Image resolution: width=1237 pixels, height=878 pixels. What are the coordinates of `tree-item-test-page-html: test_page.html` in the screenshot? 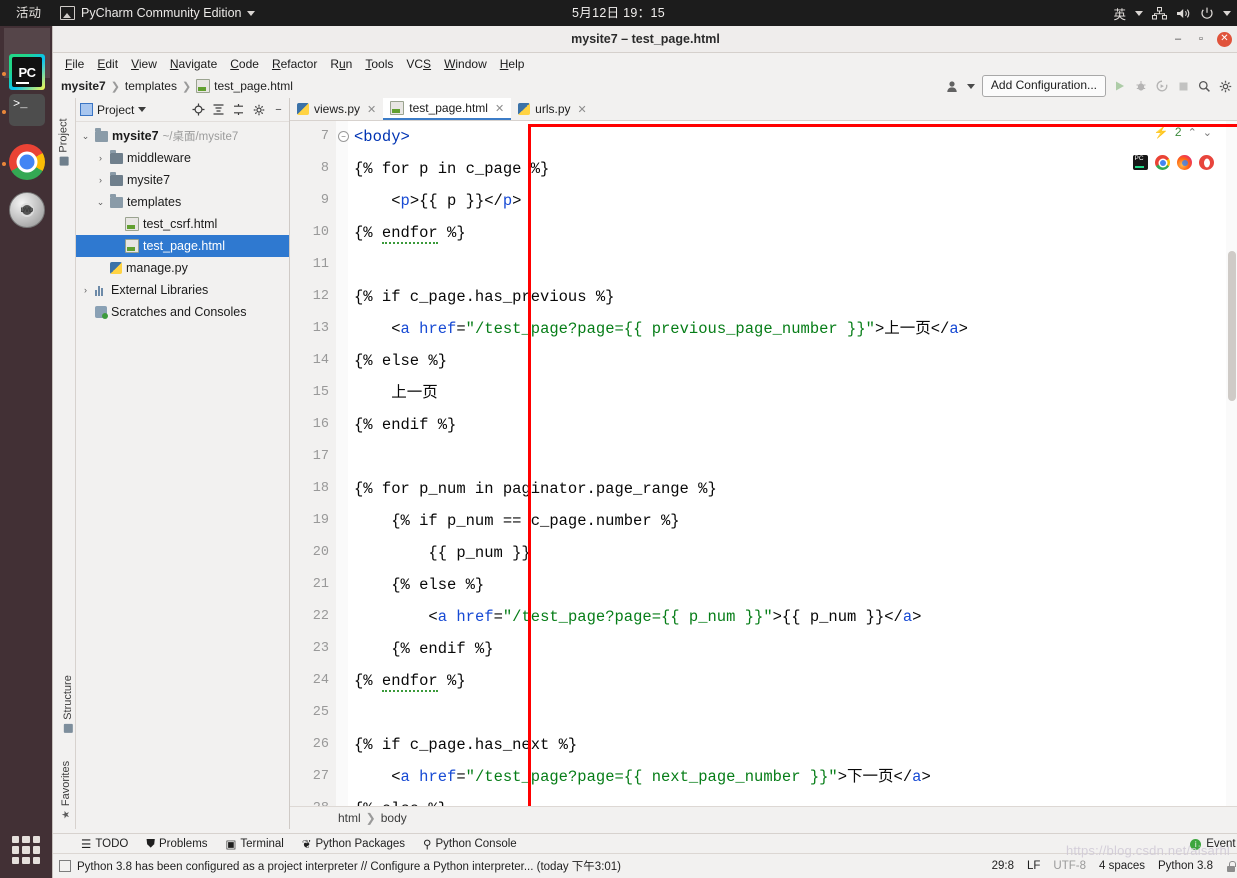 It's located at (182, 246).